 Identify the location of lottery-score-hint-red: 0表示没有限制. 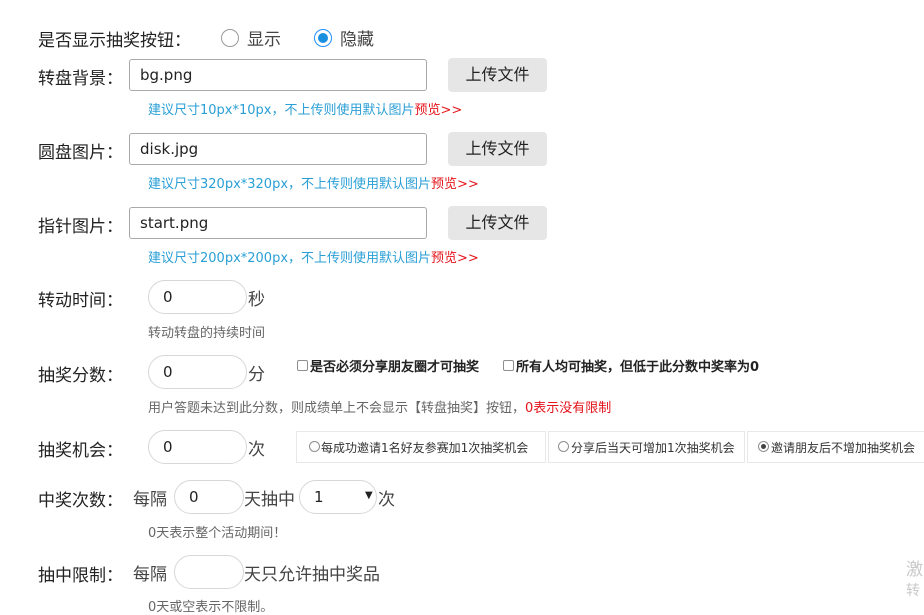
(568, 408).